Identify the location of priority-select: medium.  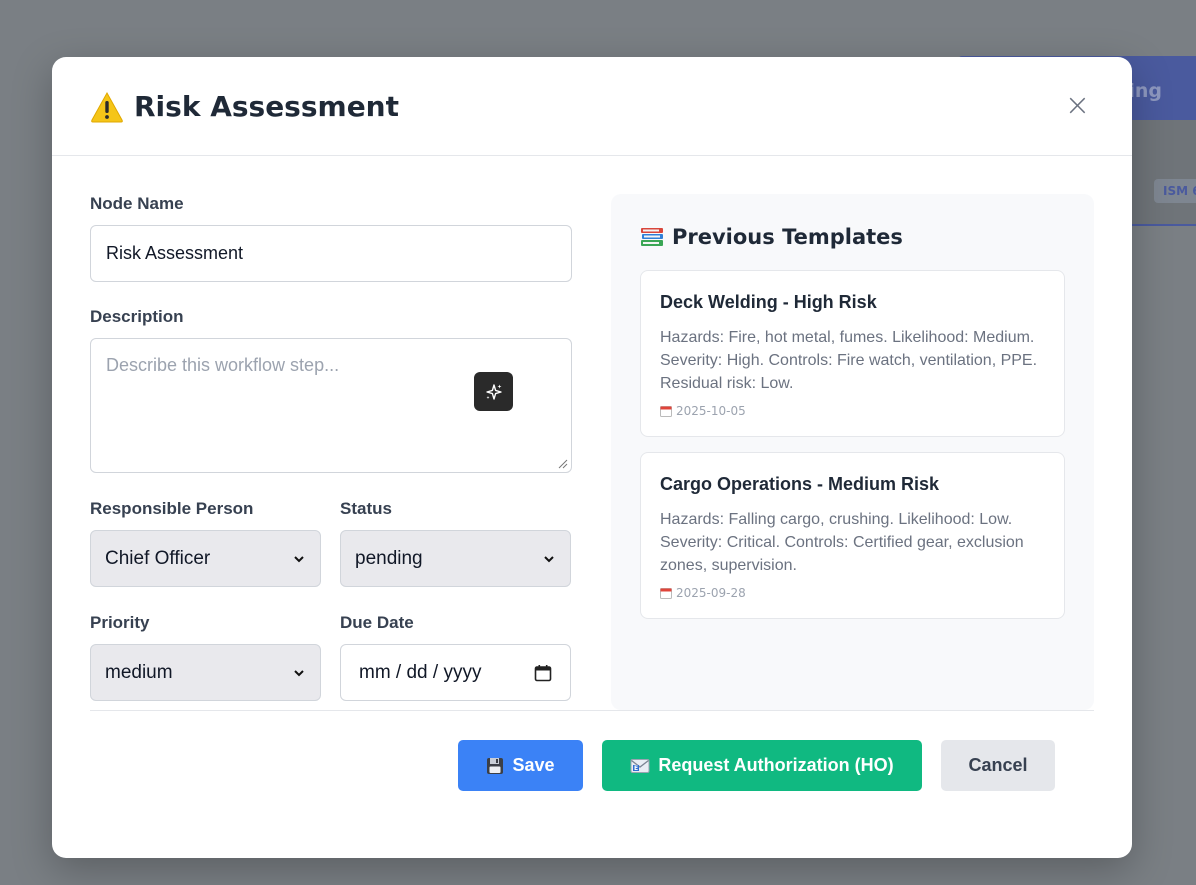
(205, 672).